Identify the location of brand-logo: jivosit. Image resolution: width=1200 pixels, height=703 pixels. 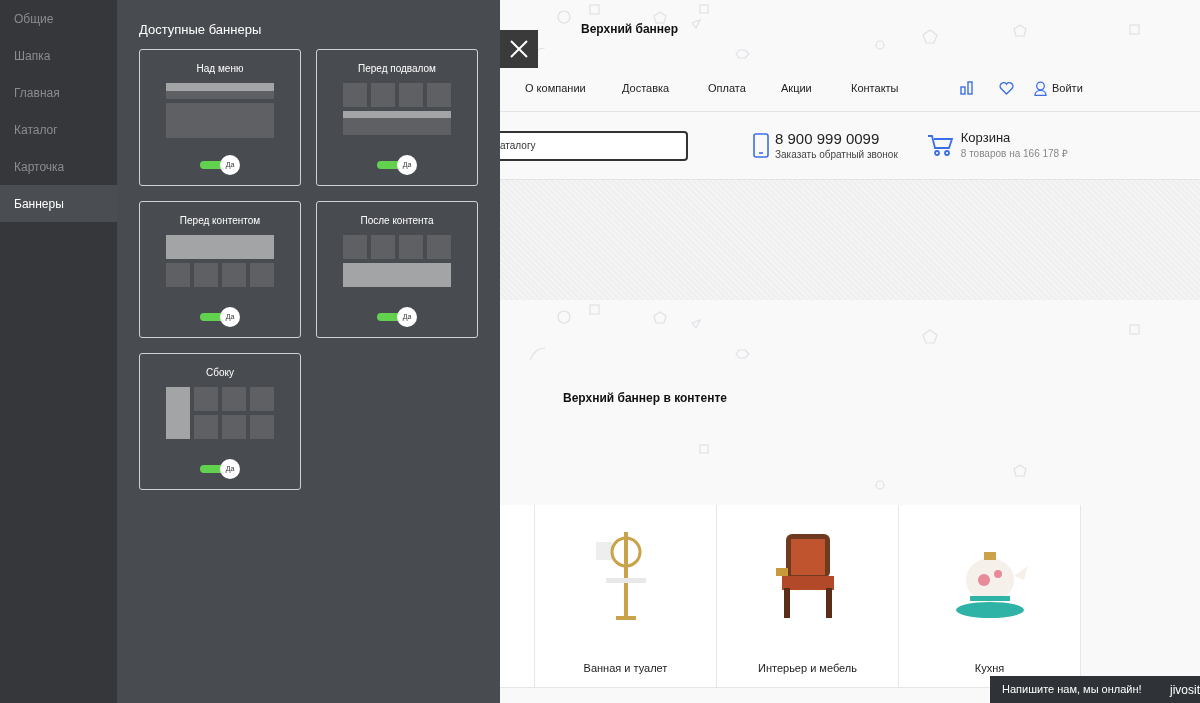
(1185, 690).